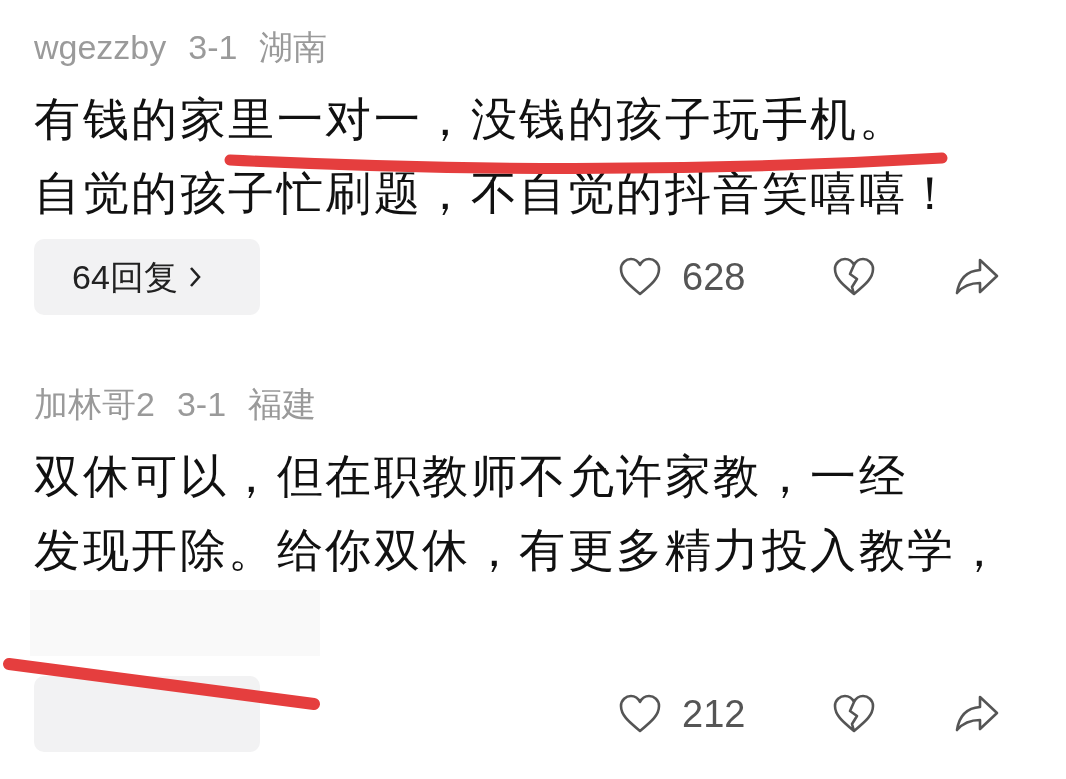 This screenshot has height=779, width=1066. I want to click on like-count: 628, so click(714, 277).